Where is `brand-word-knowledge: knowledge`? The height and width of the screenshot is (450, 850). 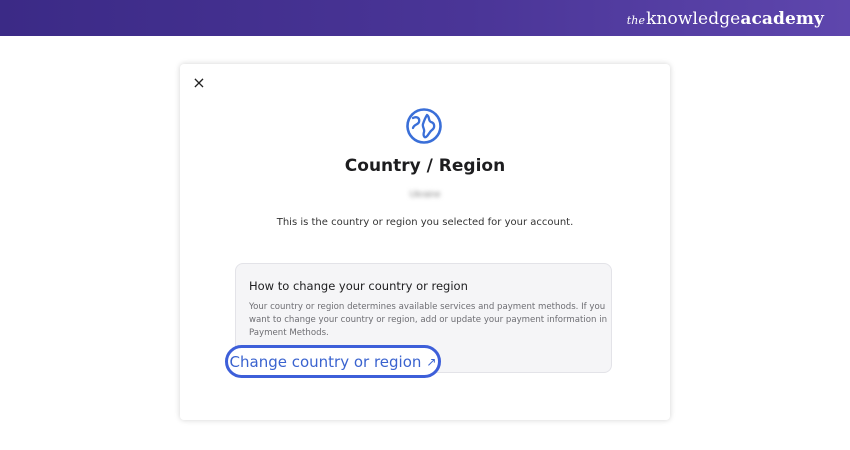 brand-word-knowledge: knowledge is located at coordinates (693, 19).